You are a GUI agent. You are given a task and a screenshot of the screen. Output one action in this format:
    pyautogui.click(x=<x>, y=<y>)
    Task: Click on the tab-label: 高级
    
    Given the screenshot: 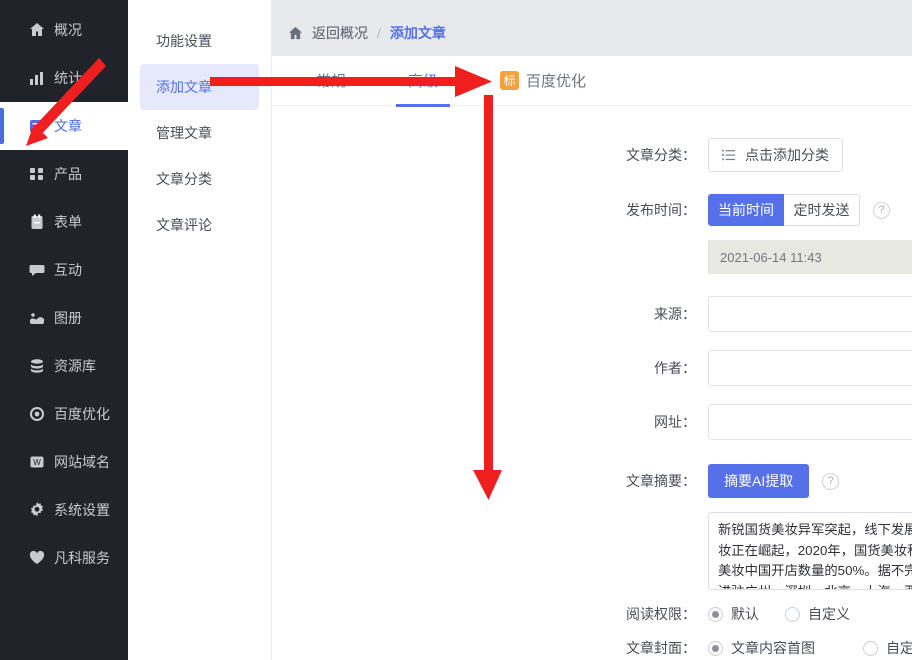 What is the action you would take?
    pyautogui.click(x=423, y=81)
    